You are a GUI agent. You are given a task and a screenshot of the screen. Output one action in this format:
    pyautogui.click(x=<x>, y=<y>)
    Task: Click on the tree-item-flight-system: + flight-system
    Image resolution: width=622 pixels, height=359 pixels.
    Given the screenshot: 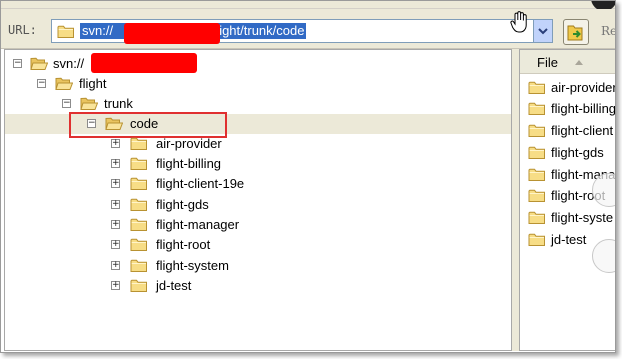 What is the action you would take?
    pyautogui.click(x=258, y=266)
    